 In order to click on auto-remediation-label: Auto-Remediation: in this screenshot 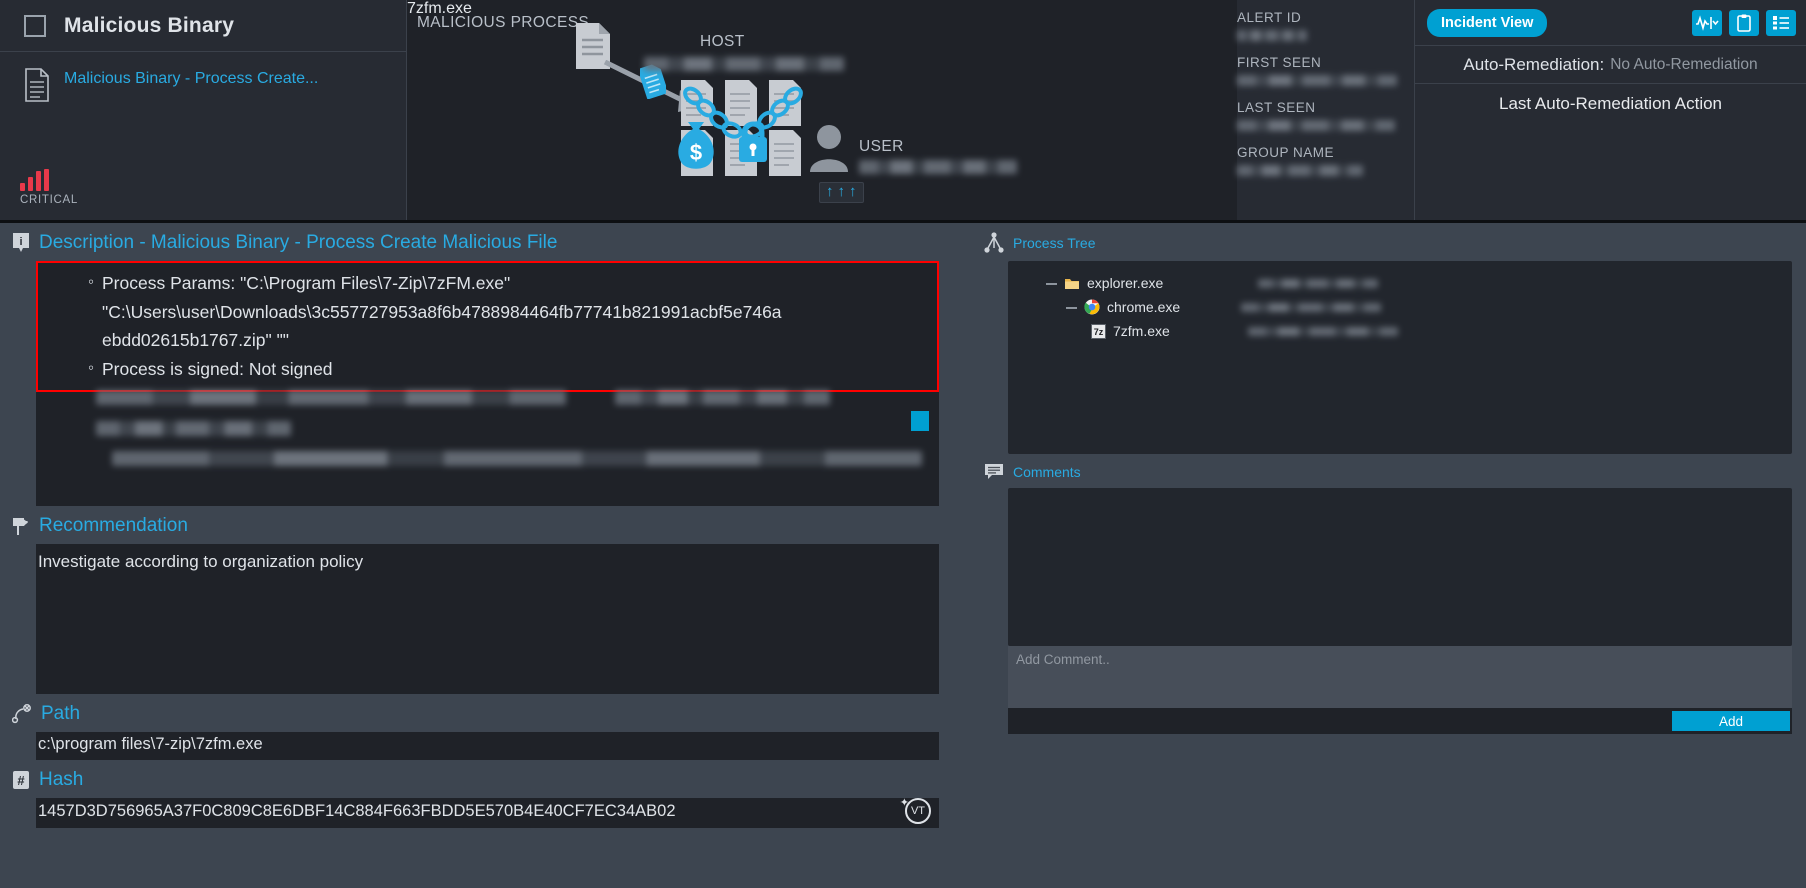, I will do `click(1534, 64)`.